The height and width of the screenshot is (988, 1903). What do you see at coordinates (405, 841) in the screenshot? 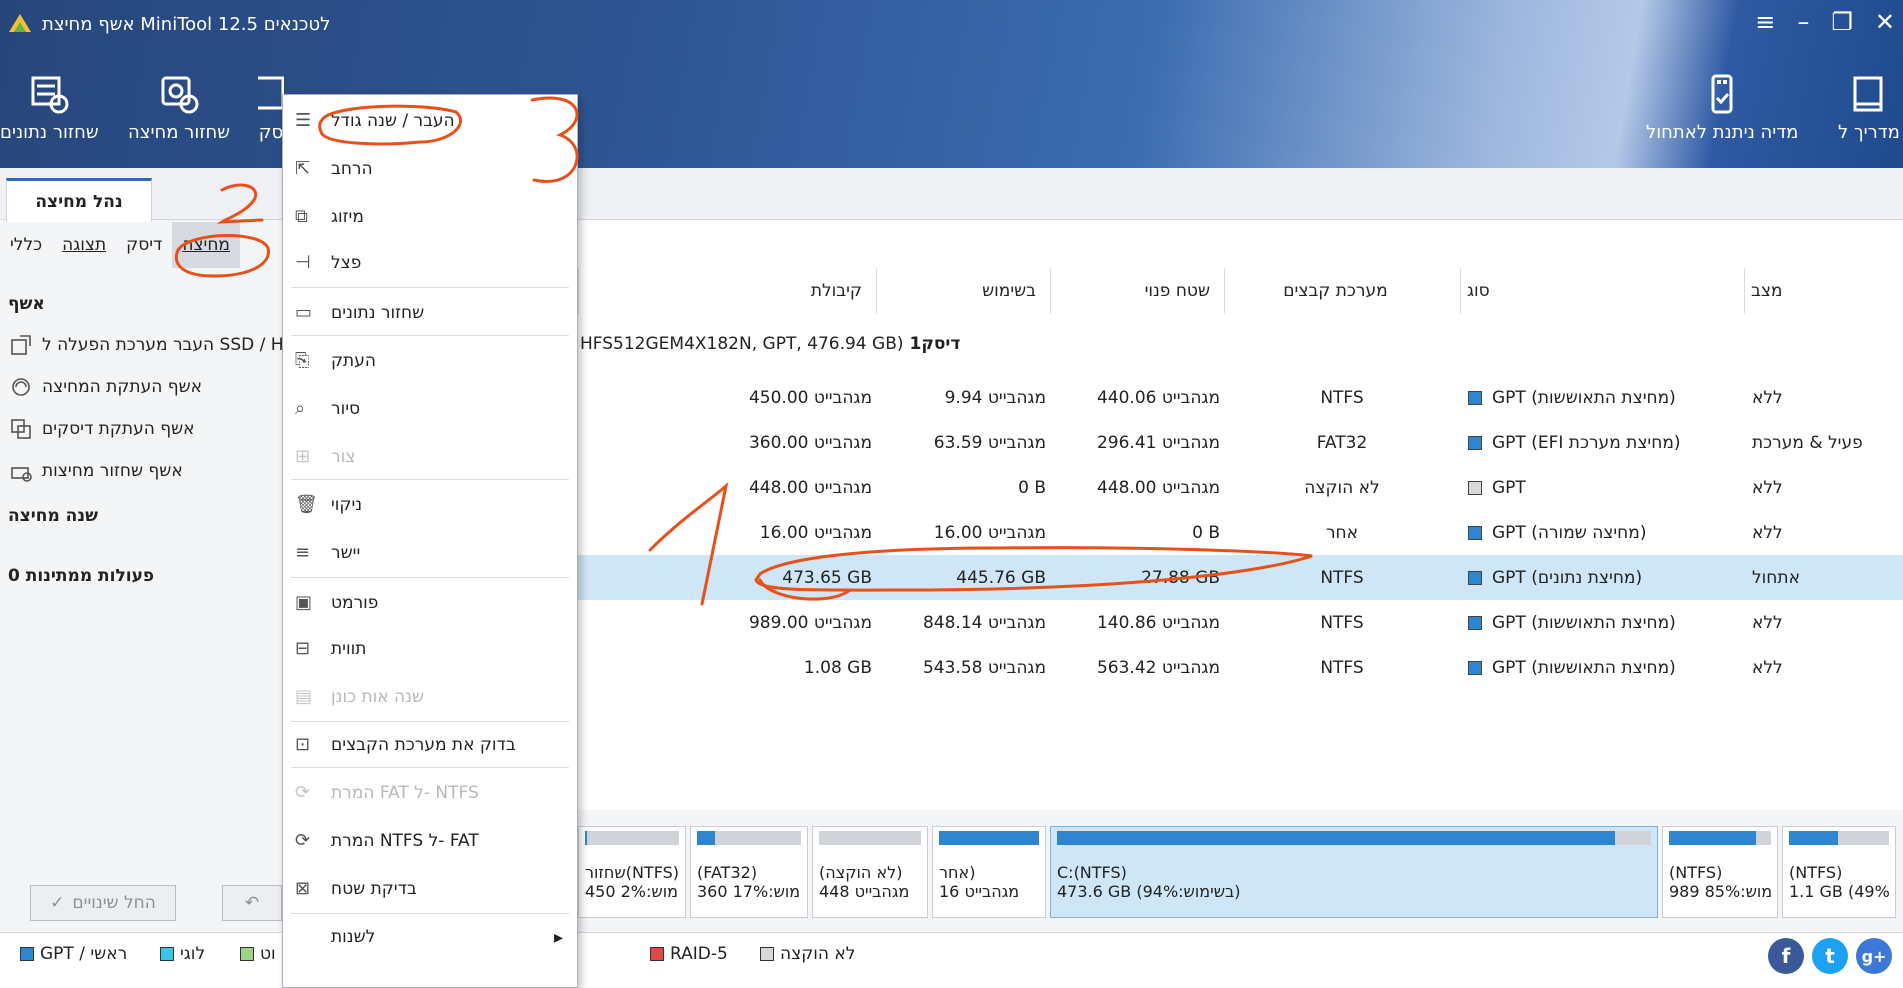
I see `menu-item-label: המרת NTFS ל- FAT` at bounding box center [405, 841].